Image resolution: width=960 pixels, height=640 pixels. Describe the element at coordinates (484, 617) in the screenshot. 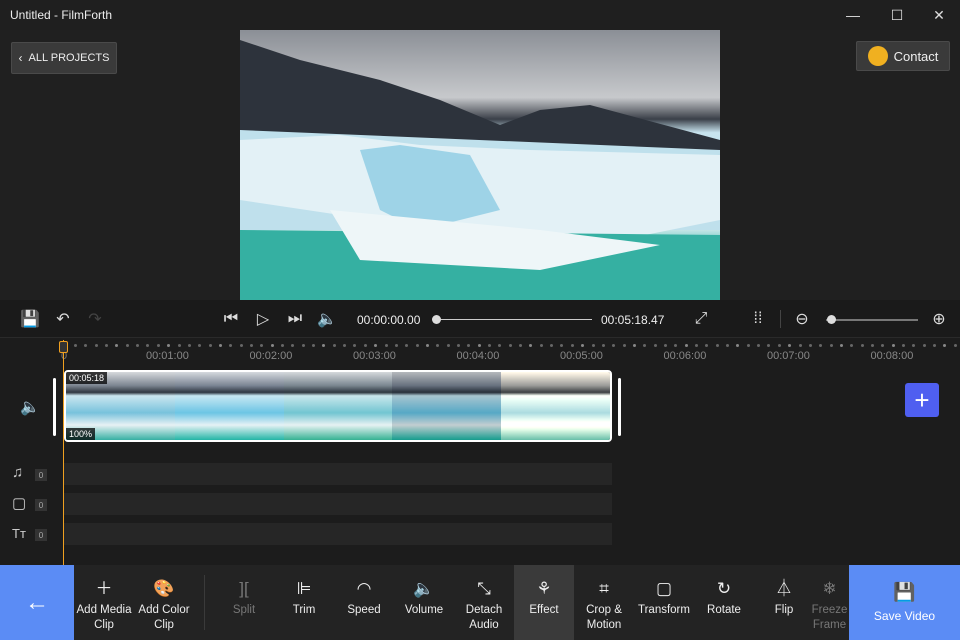

I see `detach-audio-label: Detach Audio` at that location.